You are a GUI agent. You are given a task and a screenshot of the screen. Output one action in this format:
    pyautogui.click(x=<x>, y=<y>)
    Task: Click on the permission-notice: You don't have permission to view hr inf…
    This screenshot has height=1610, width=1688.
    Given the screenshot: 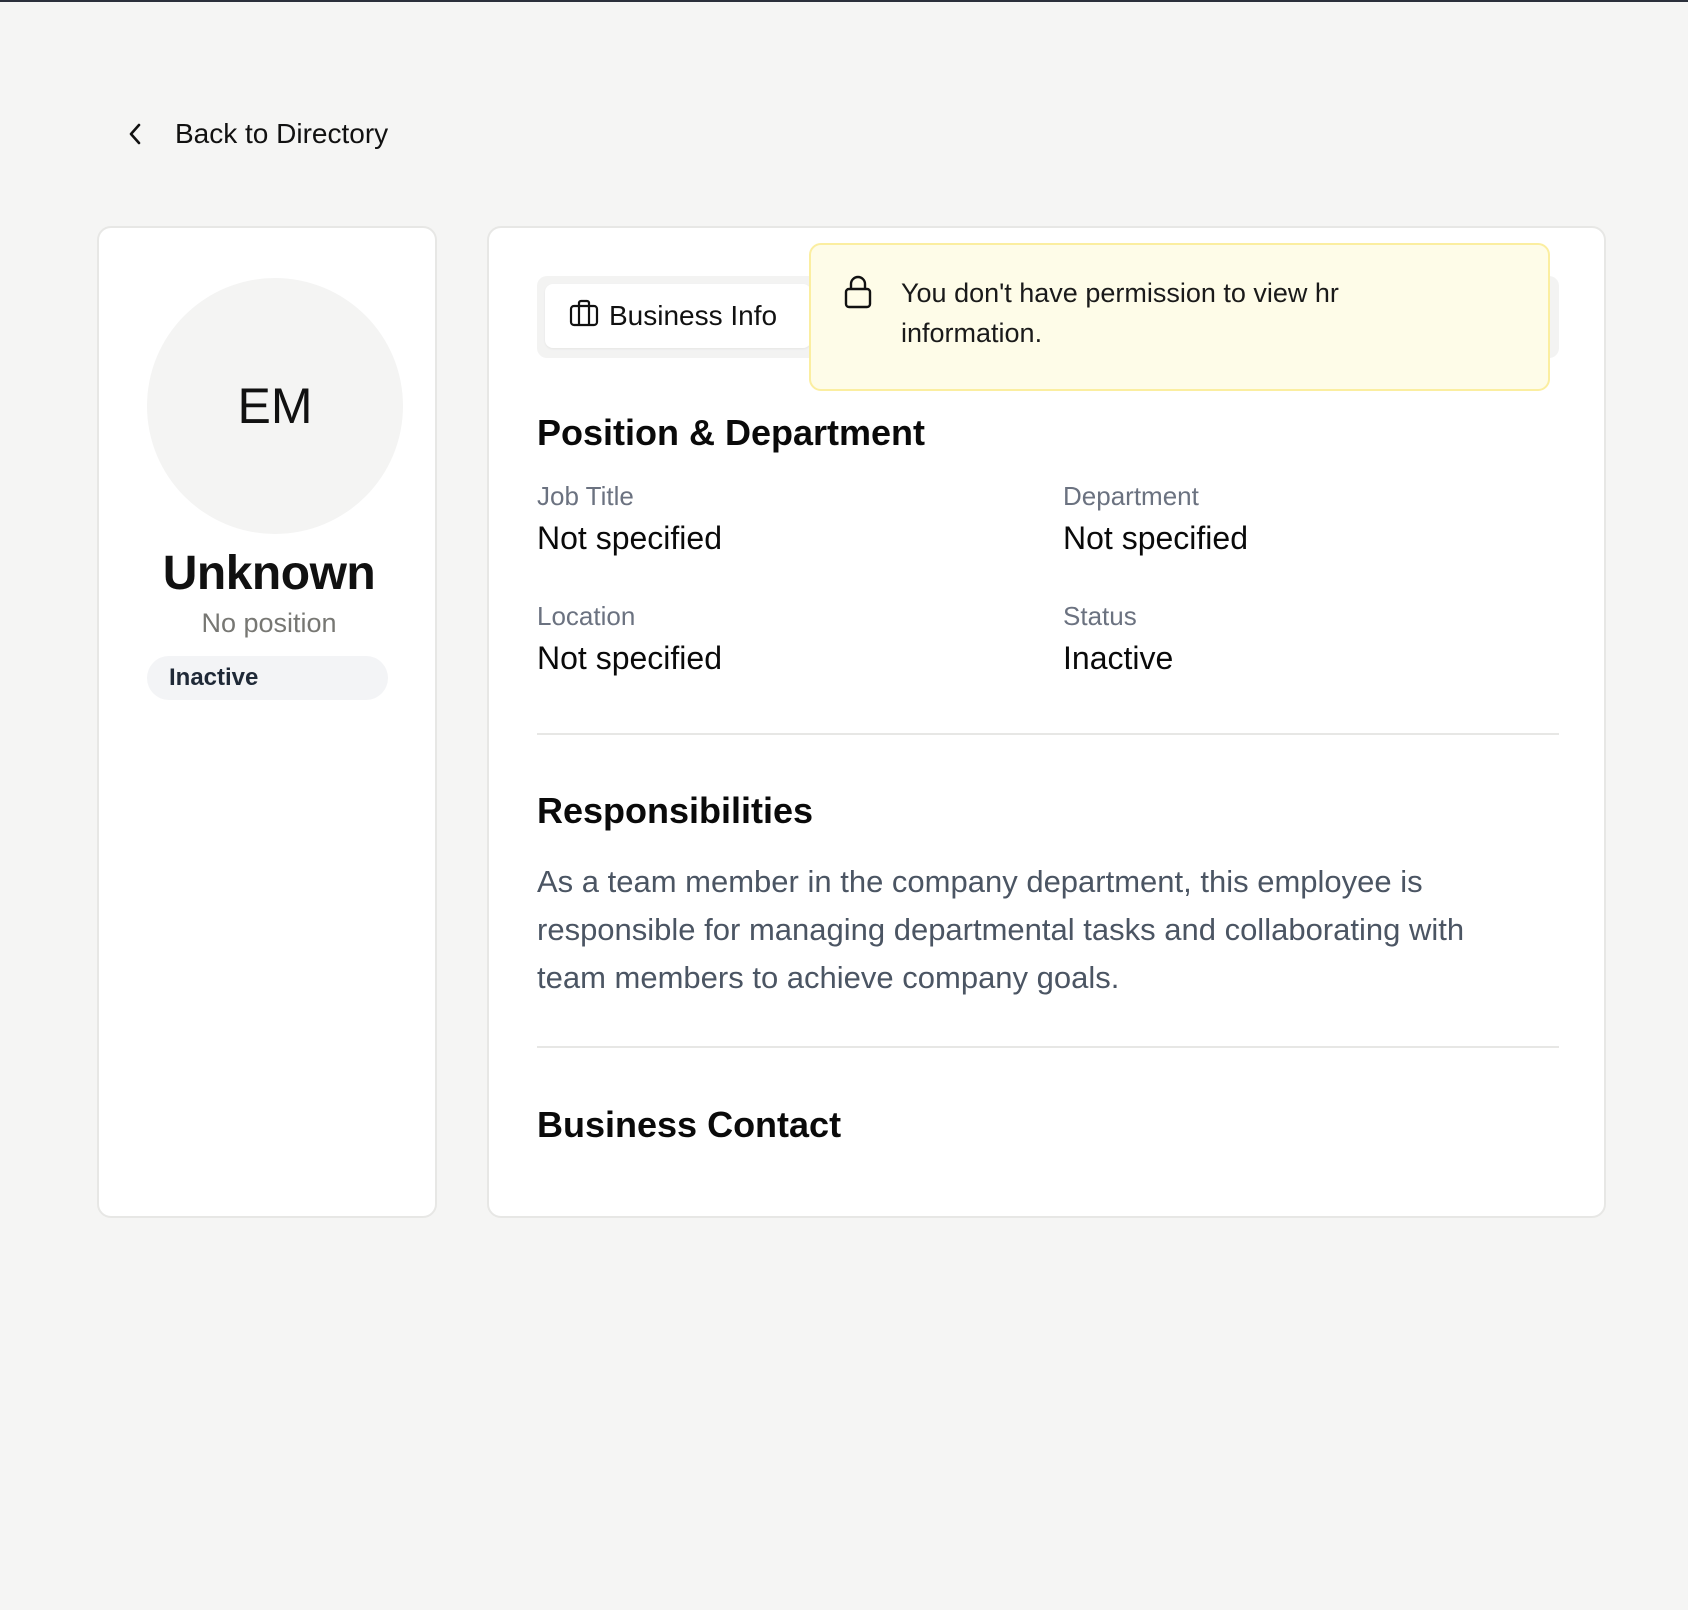 What is the action you would take?
    pyautogui.click(x=1179, y=317)
    